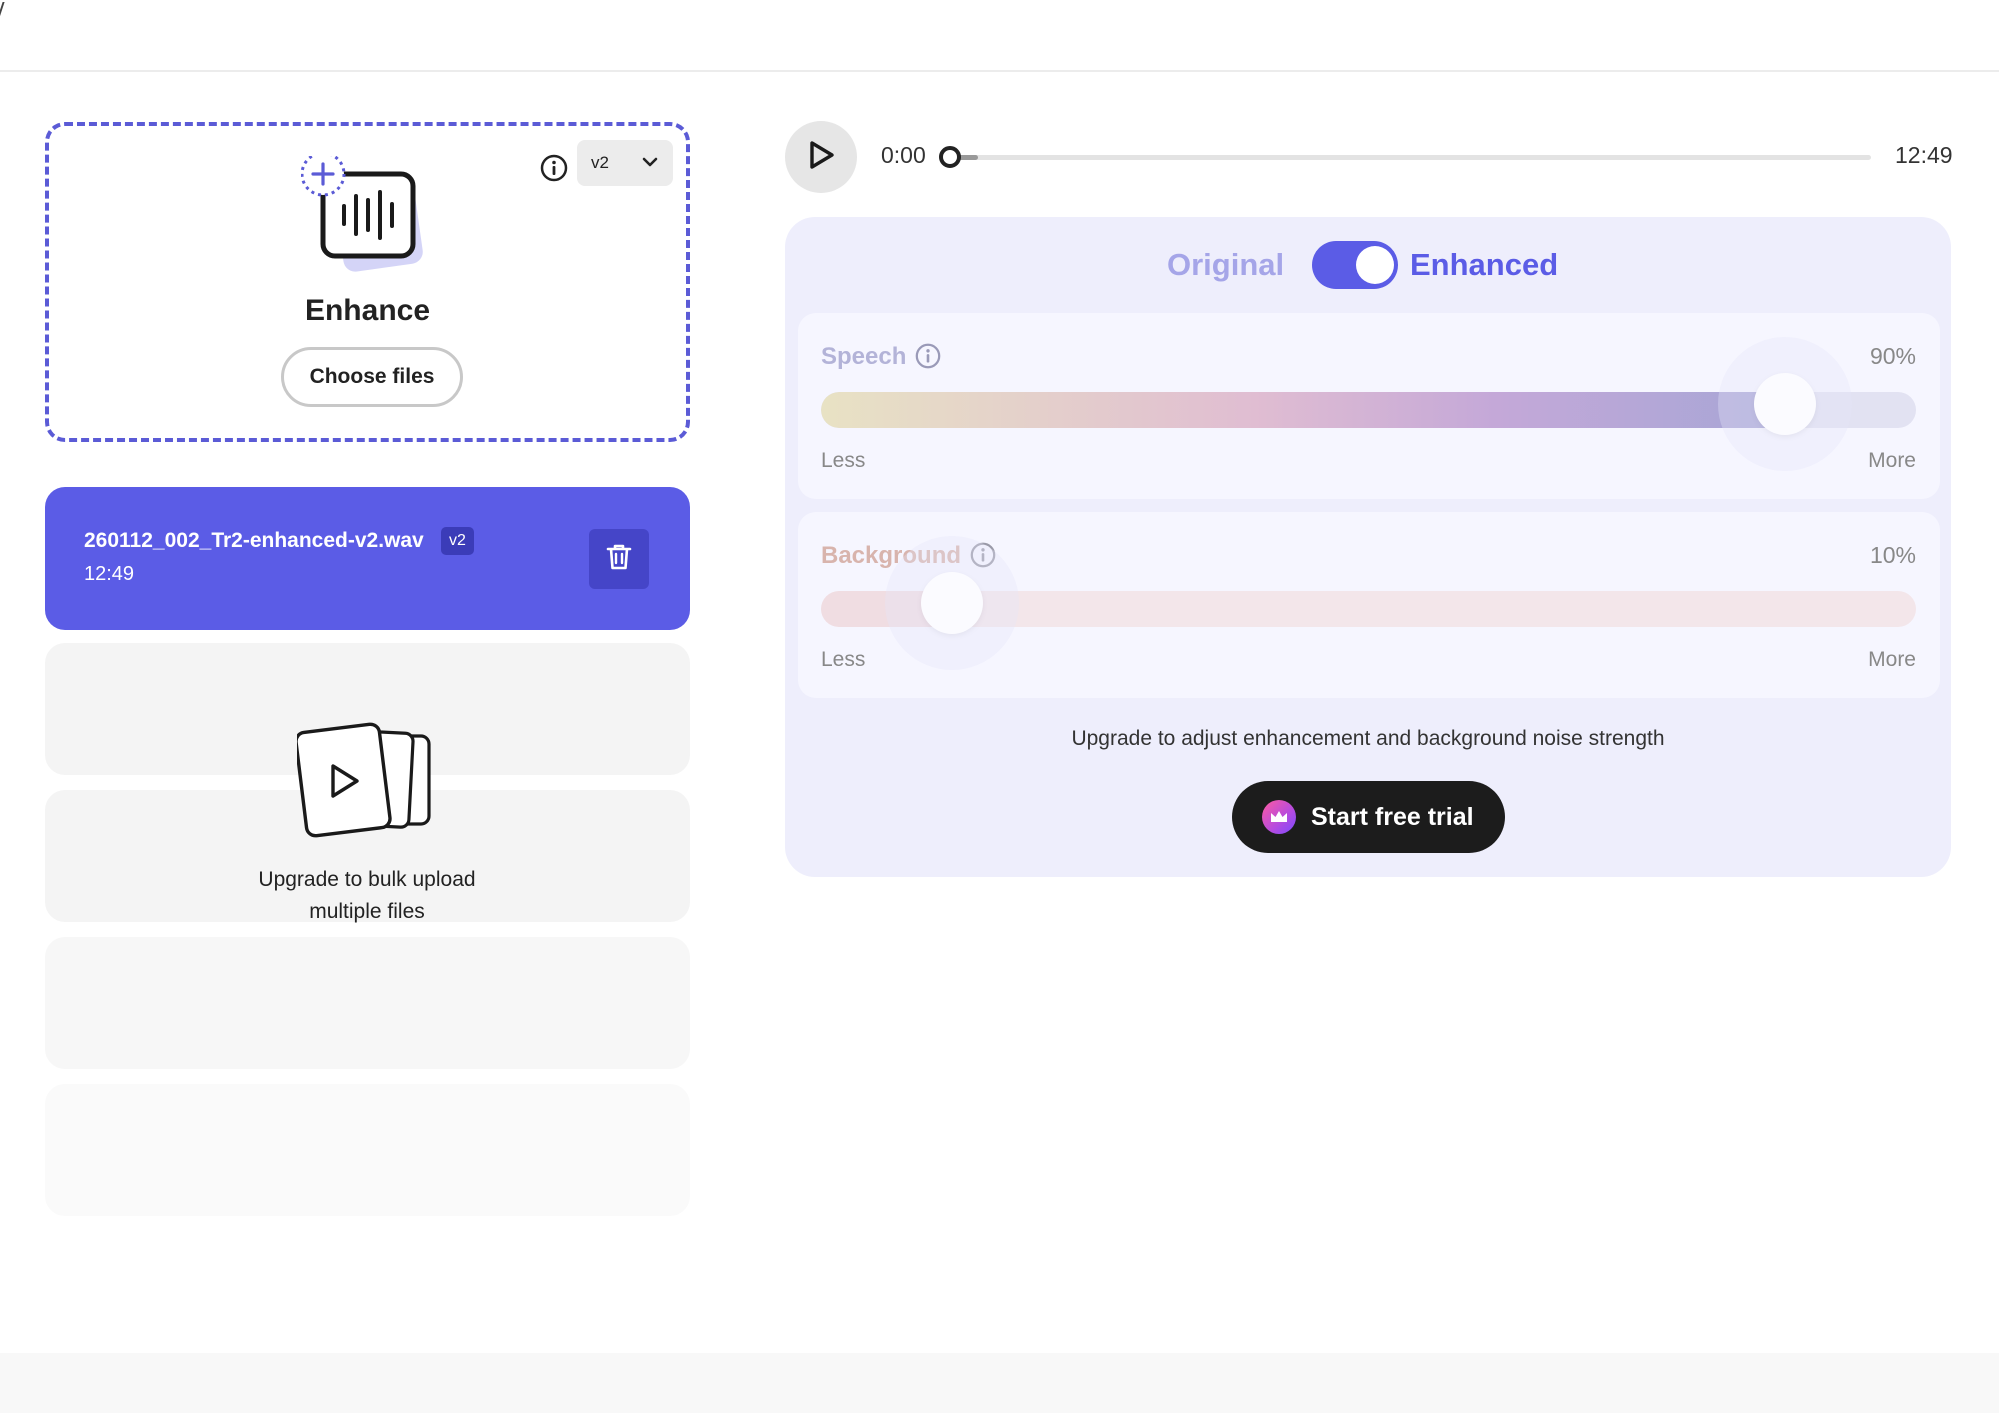 The height and width of the screenshot is (1413, 1999). What do you see at coordinates (1784, 404) in the screenshot?
I see `speech-slider-handle` at bounding box center [1784, 404].